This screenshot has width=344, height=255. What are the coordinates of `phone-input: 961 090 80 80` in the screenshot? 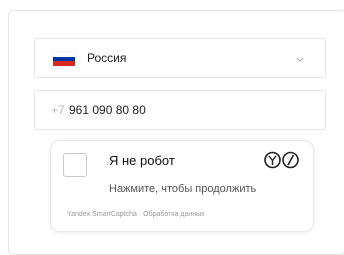 It's located at (107, 110).